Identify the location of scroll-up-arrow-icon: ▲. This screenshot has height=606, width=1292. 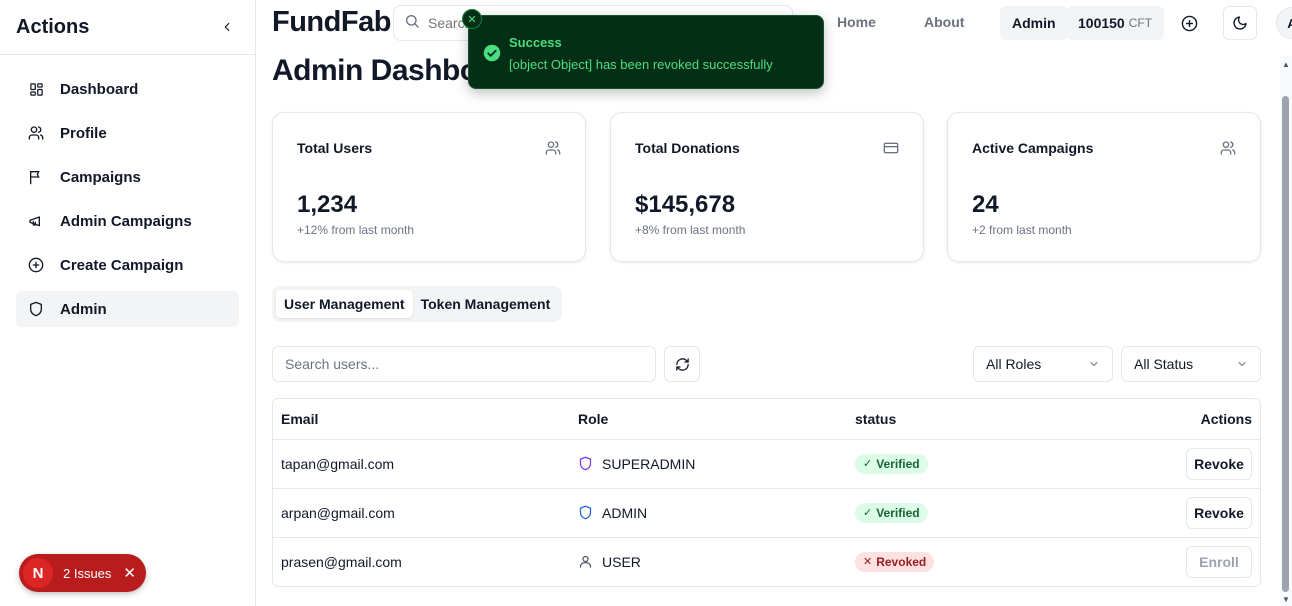
(1286, 64).